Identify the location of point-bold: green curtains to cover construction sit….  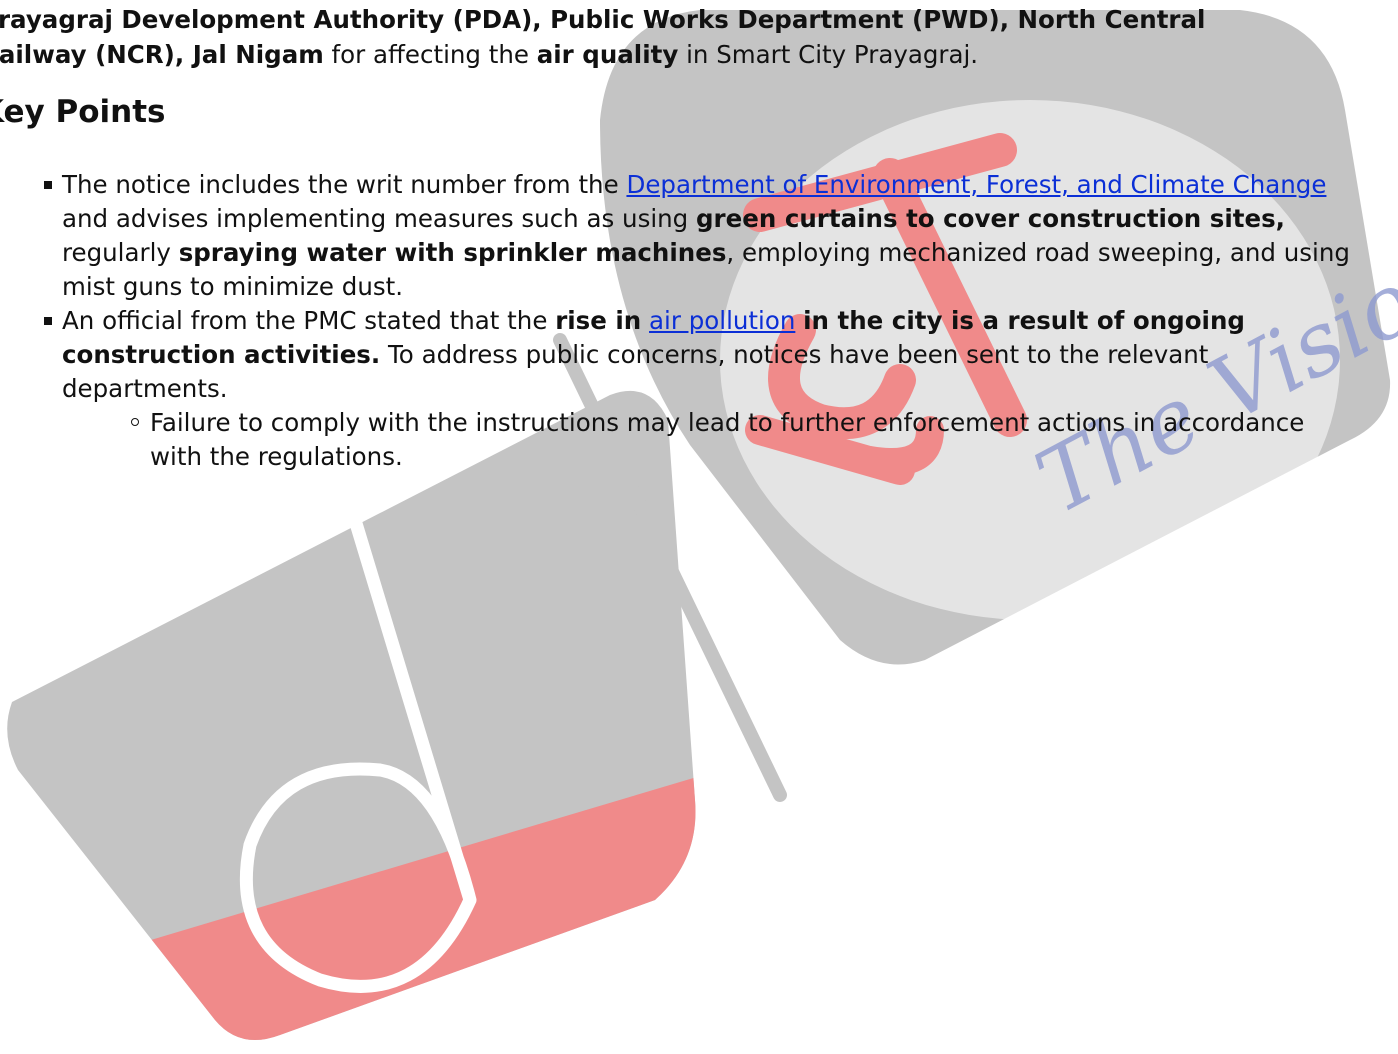
(990, 218).